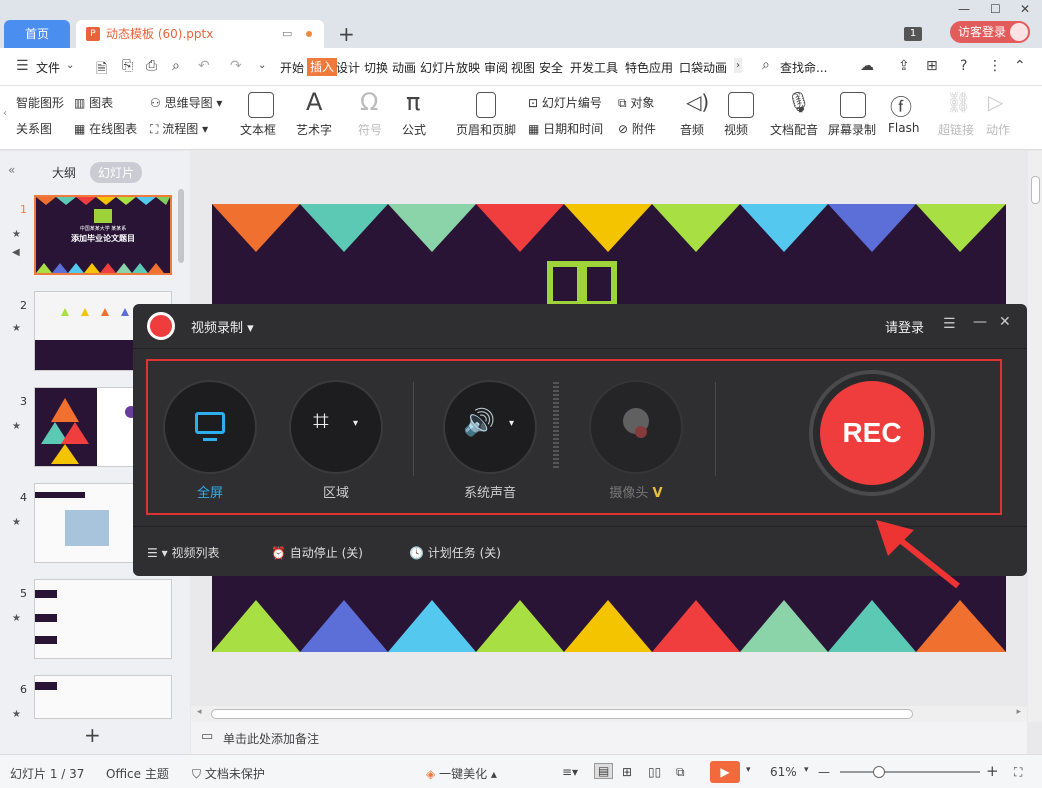 This screenshot has height=788, width=1042. What do you see at coordinates (199, 712) in the screenshot?
I see `scroll-left-icon: ◂` at bounding box center [199, 712].